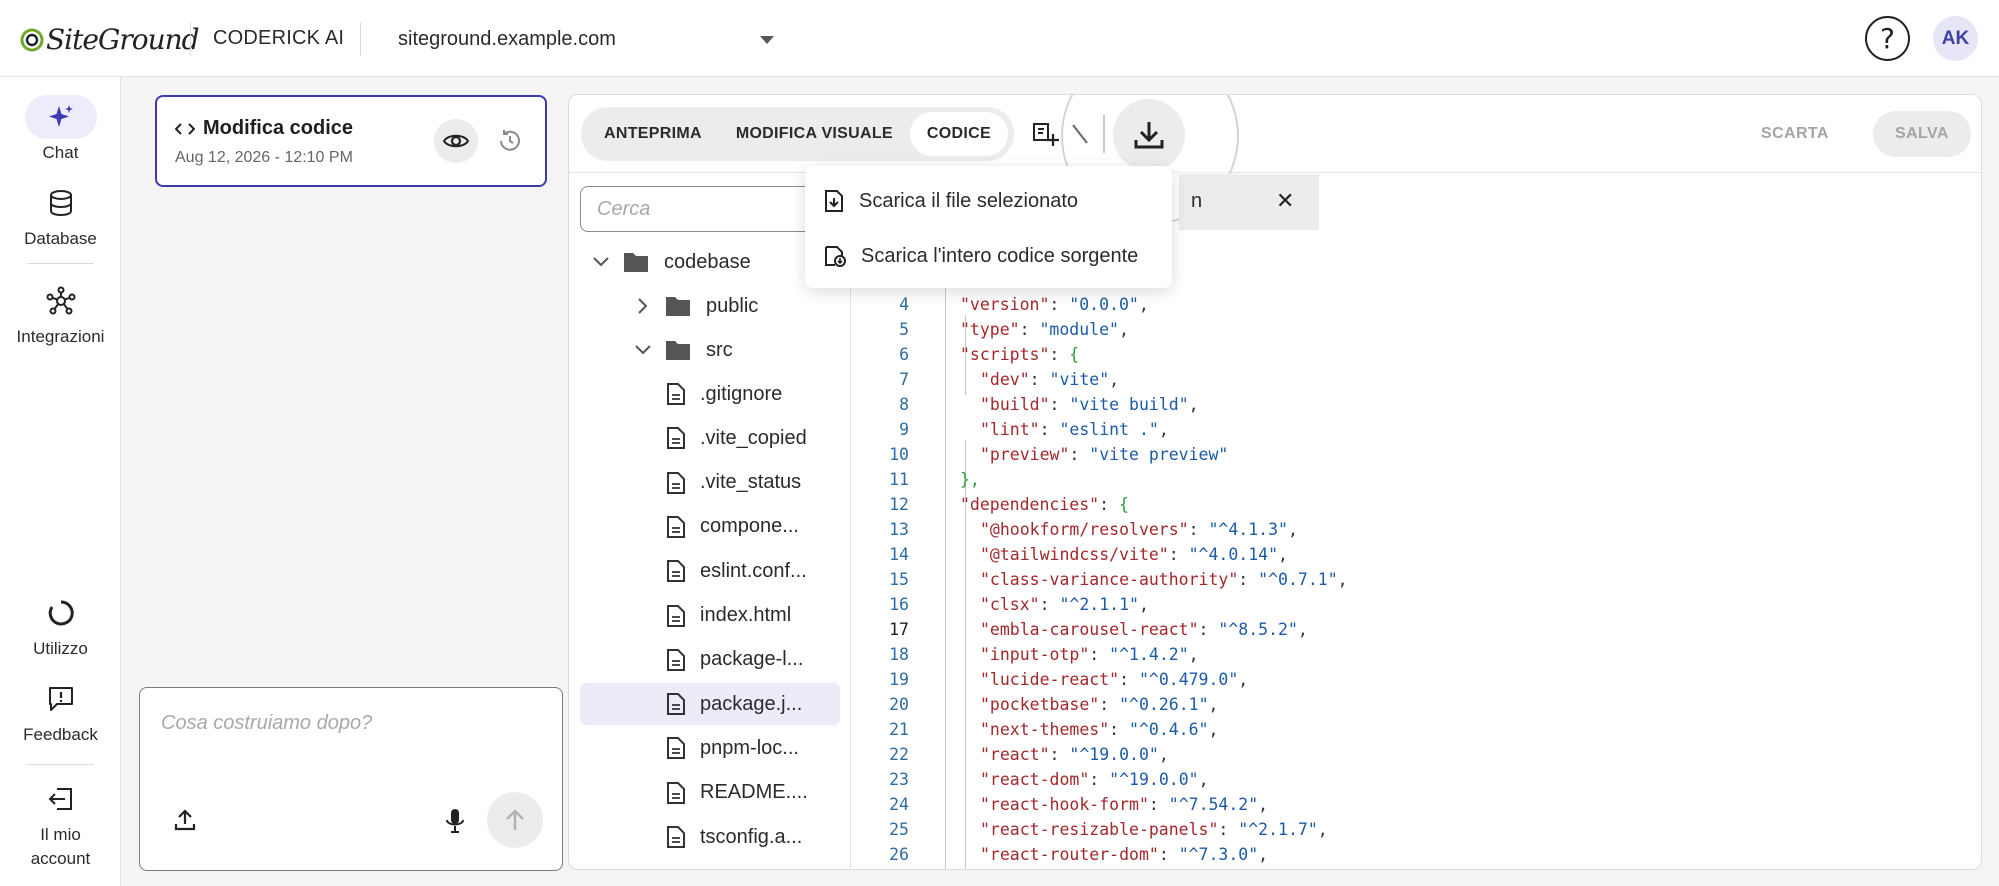  I want to click on help-button: ?, so click(1887, 38).